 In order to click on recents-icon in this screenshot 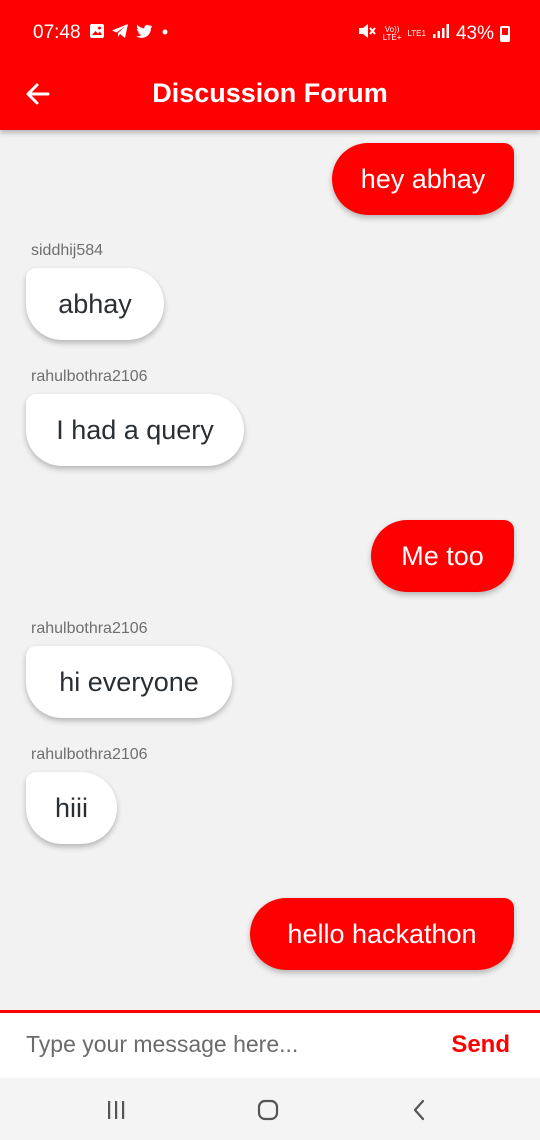, I will do `click(116, 1110)`.